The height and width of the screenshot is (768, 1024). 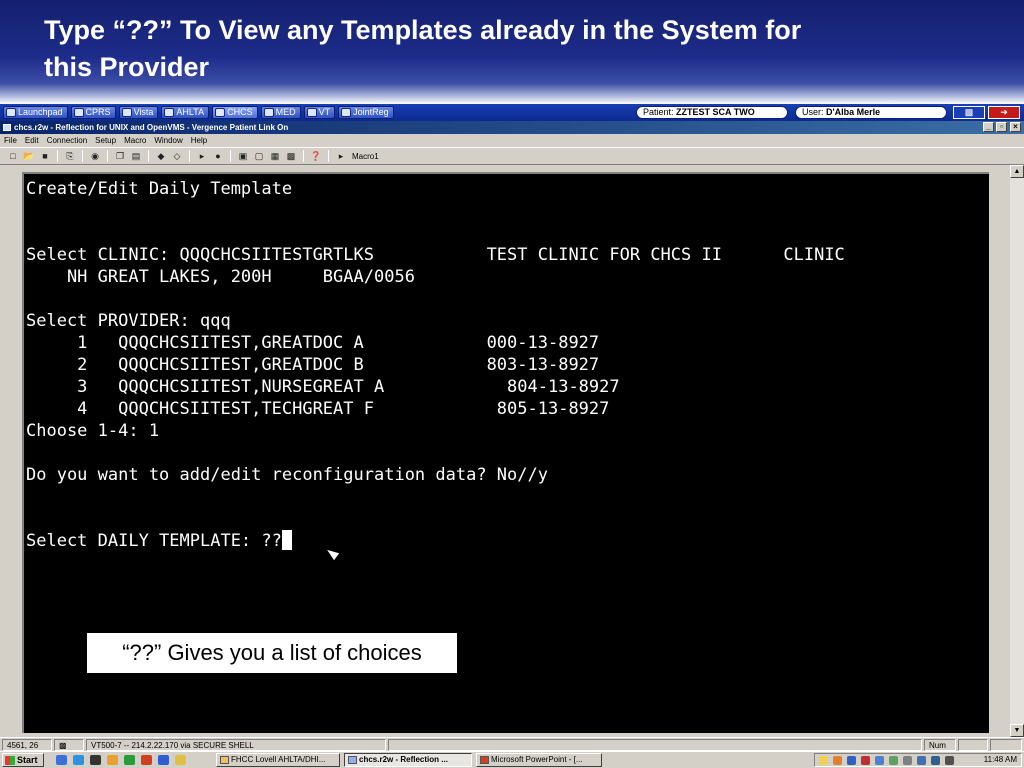 I want to click on minimize-button: _, so click(x=988, y=127).